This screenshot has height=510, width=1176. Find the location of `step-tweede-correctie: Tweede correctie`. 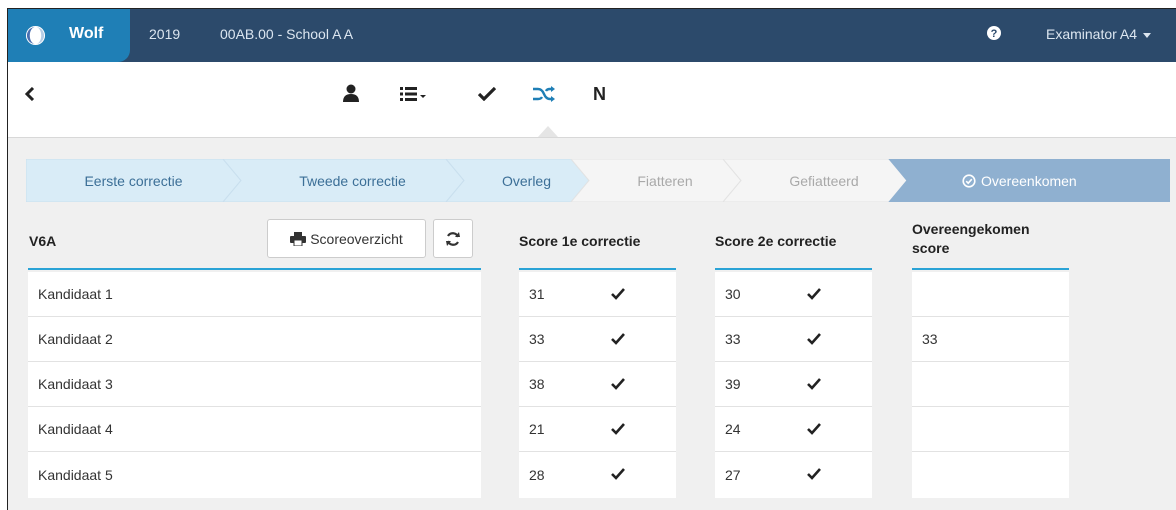

step-tweede-correctie: Tweede correctie is located at coordinates (352, 180).